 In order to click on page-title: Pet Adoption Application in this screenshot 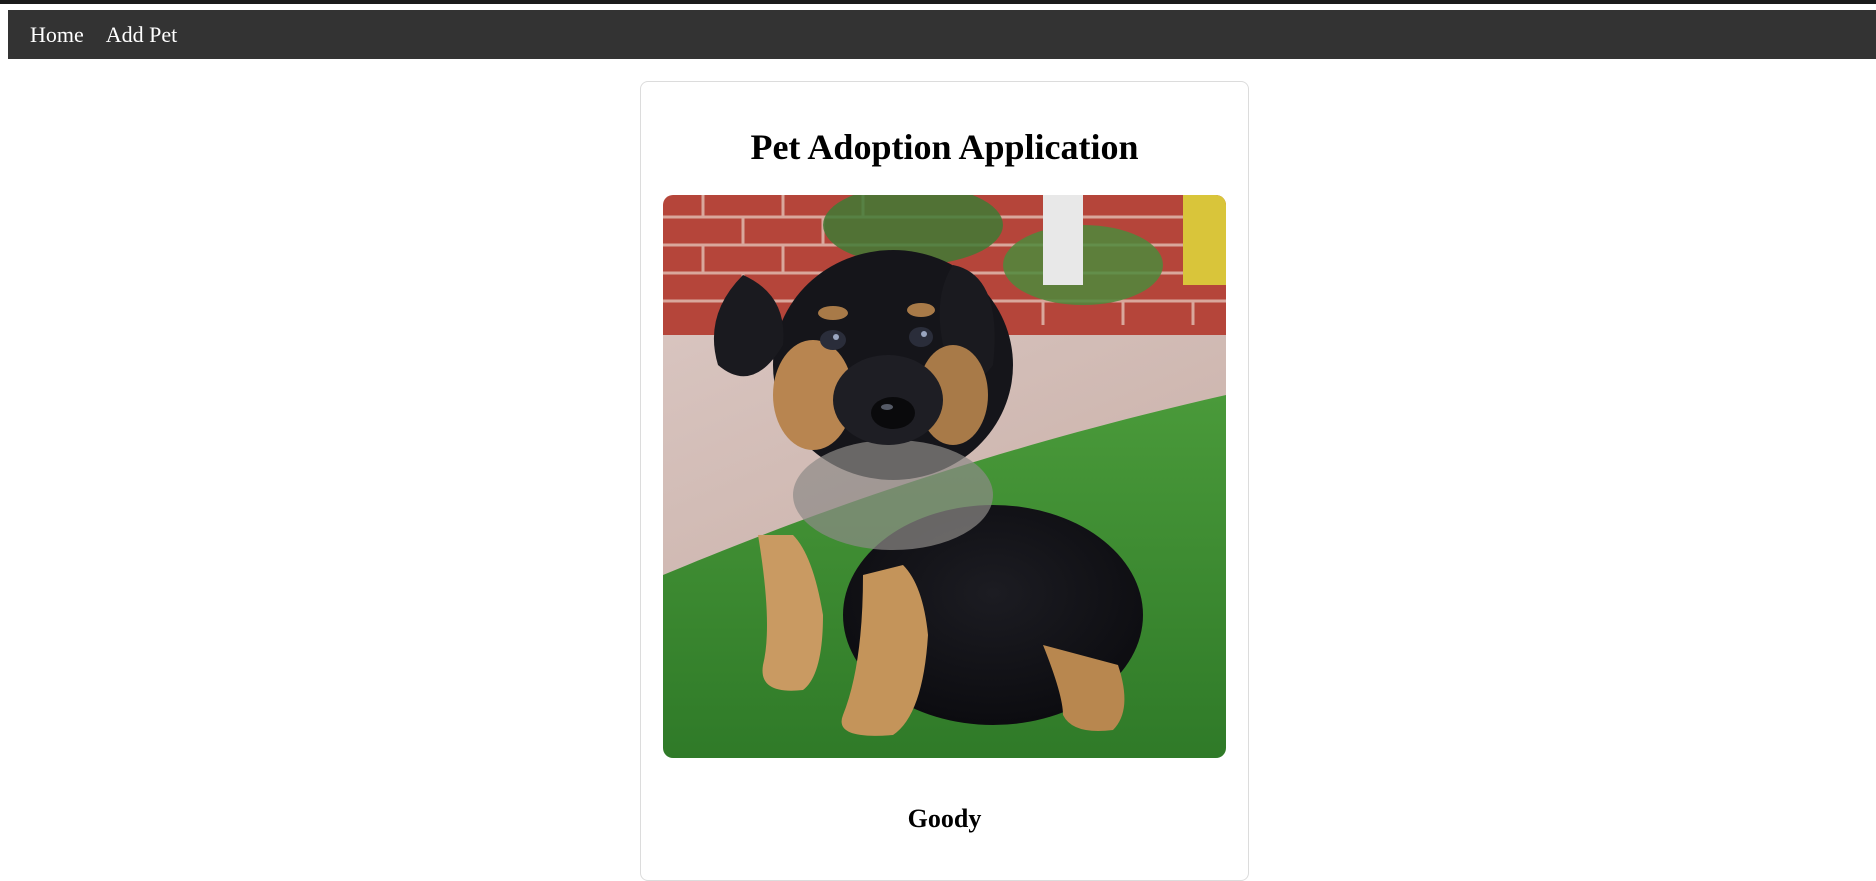, I will do `click(944, 147)`.